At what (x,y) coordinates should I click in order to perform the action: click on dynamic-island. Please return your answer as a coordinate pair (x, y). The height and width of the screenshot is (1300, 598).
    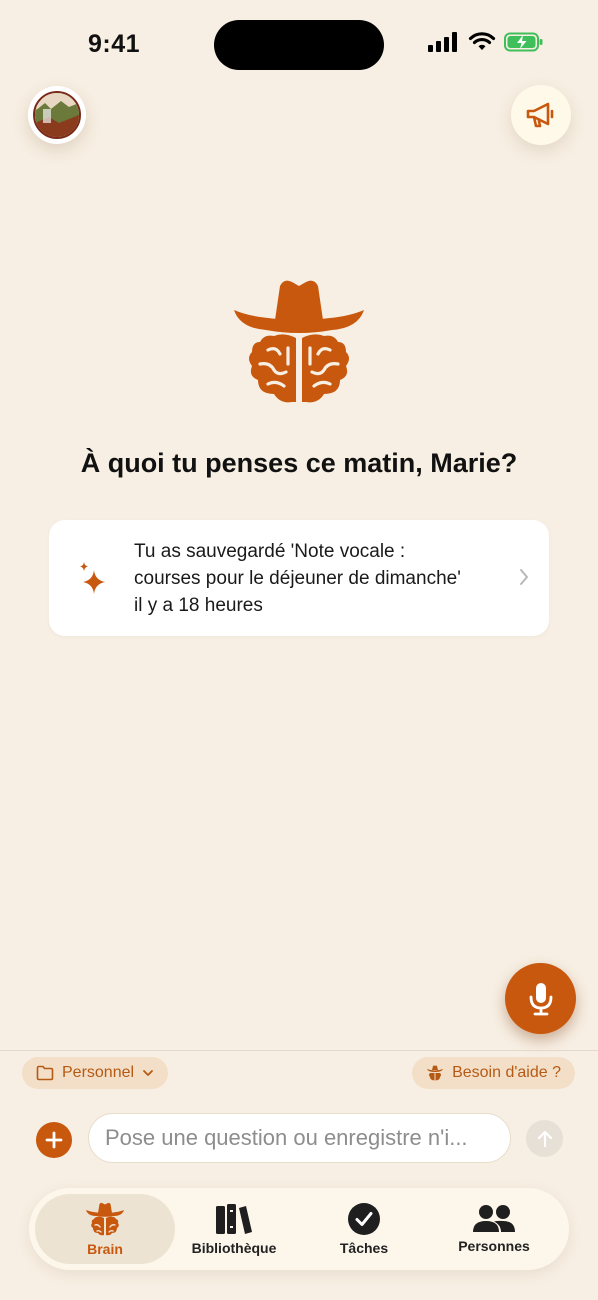
    Looking at the image, I should click on (299, 45).